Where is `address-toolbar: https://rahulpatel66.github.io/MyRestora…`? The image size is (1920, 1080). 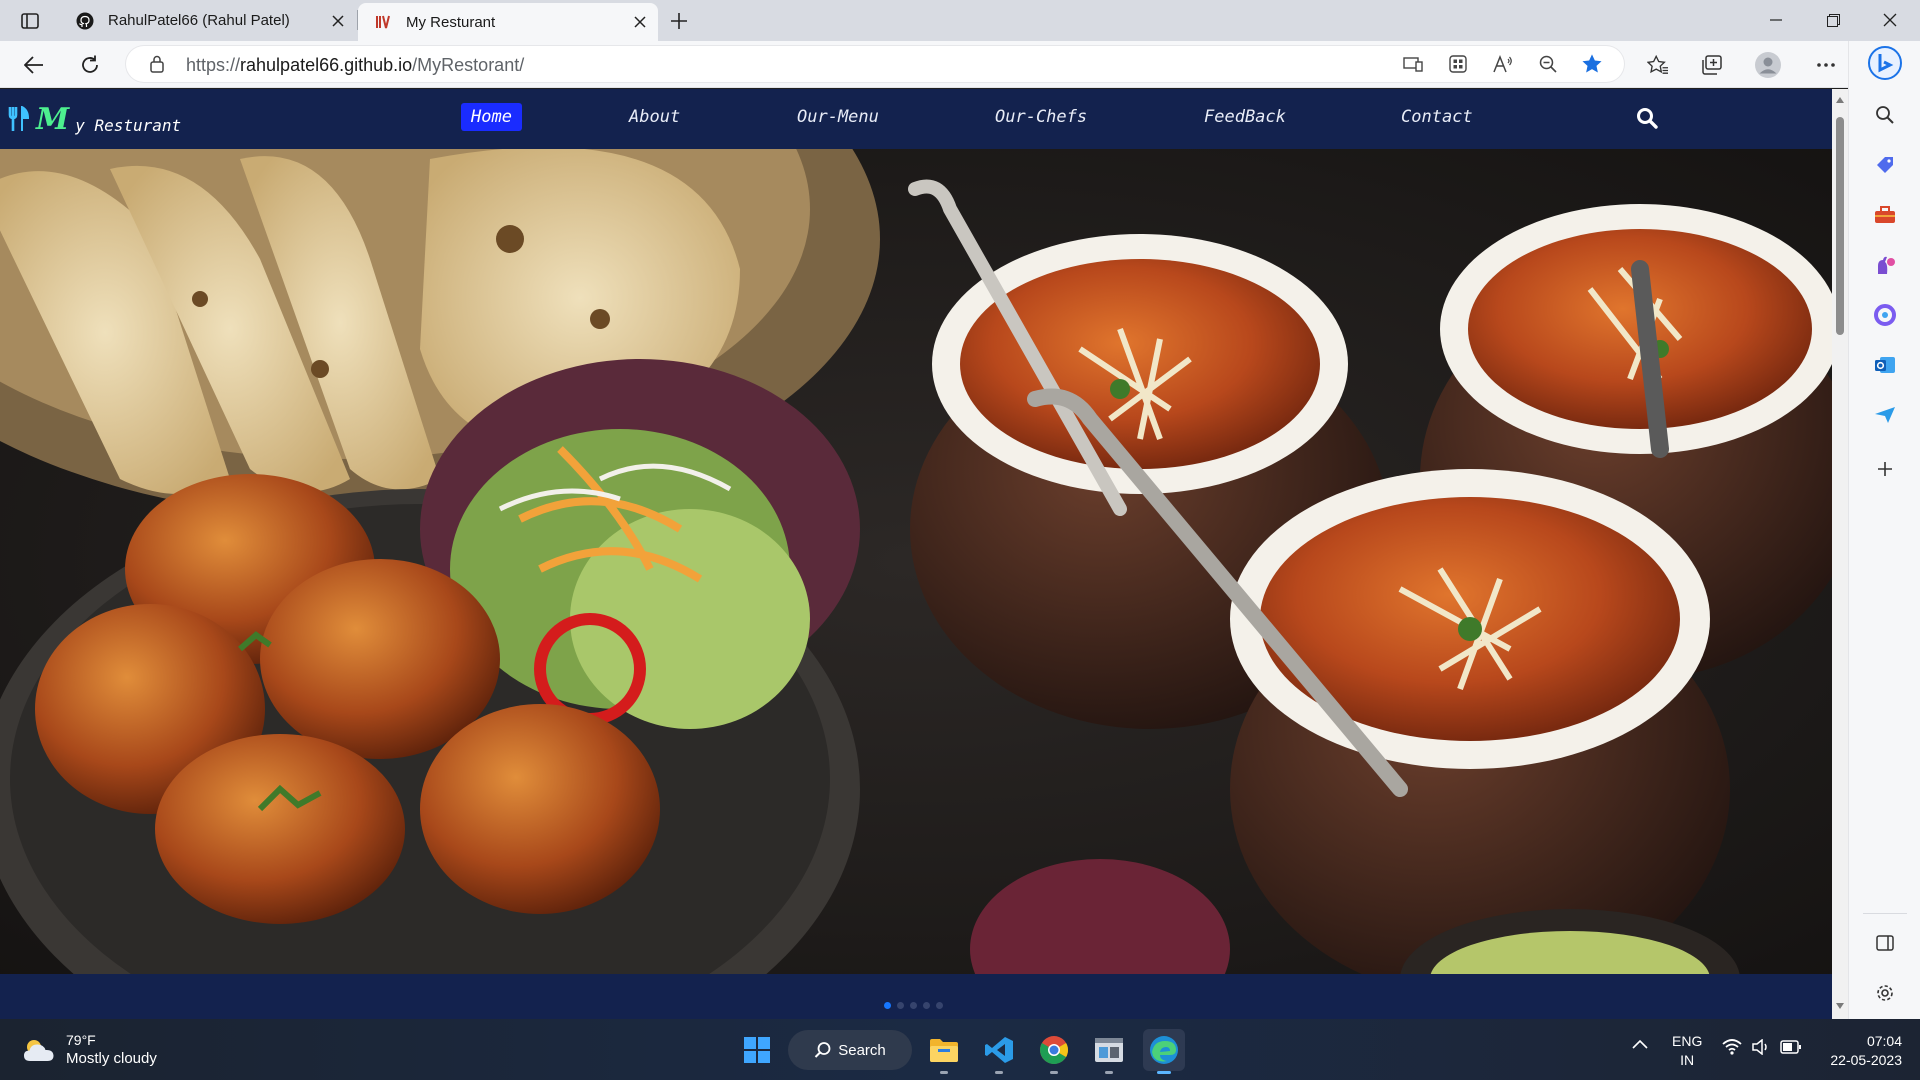
address-toolbar: https://rahulpatel66.github.io/MyRestora… is located at coordinates (960, 64).